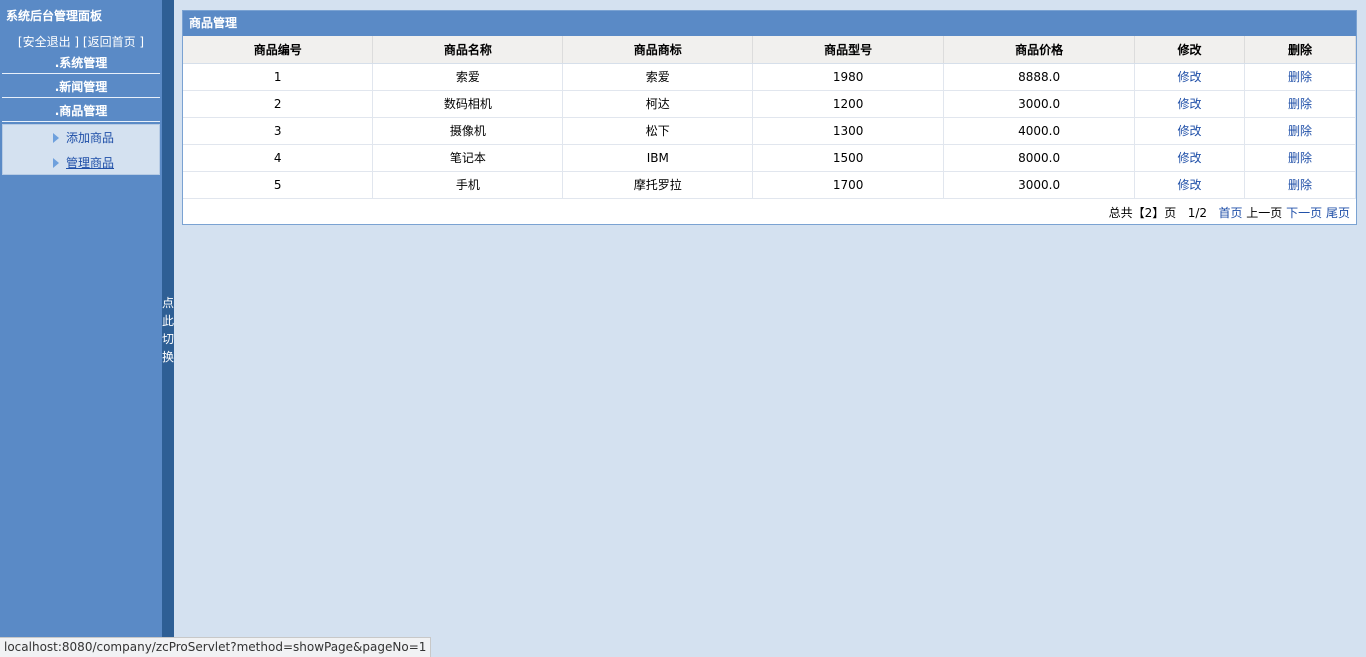  Describe the element at coordinates (1142, 213) in the screenshot. I see `pagination-total: 总共【2】页` at that location.